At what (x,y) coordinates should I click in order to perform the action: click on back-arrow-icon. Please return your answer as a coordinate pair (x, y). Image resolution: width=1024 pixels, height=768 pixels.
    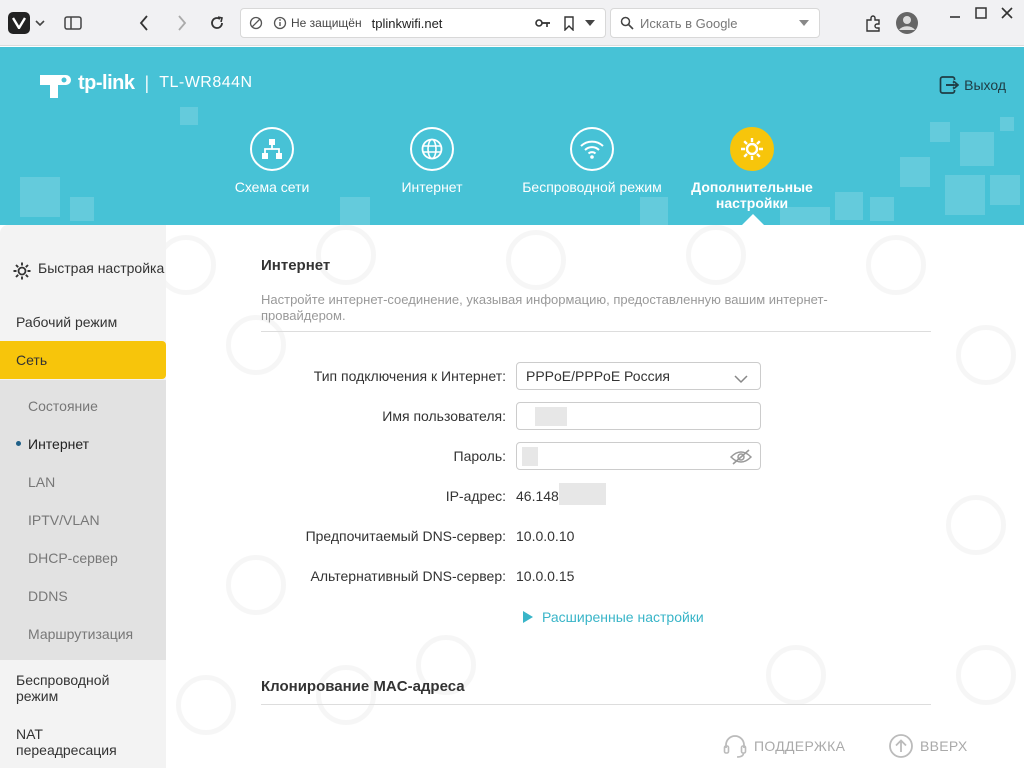
    Looking at the image, I should click on (144, 23).